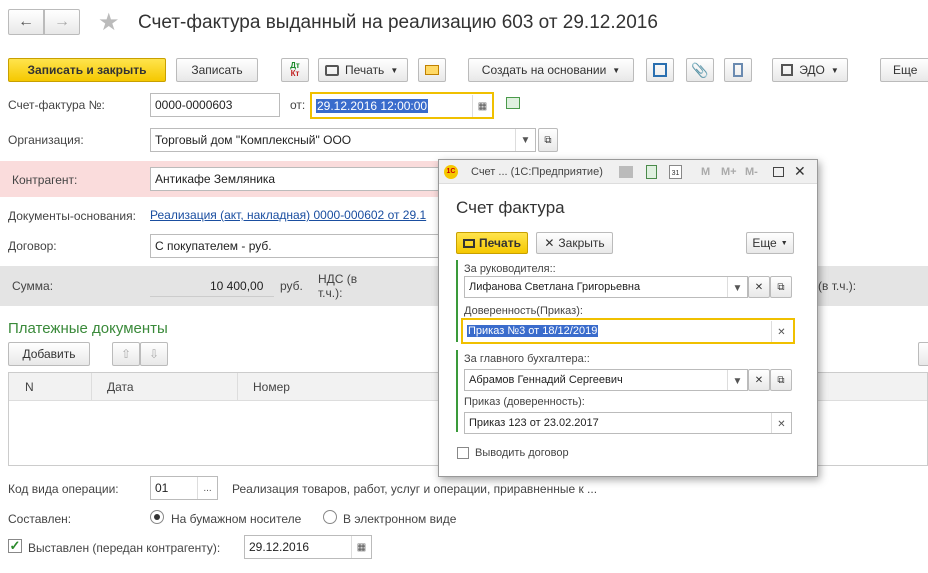 The image size is (928, 573). Describe the element at coordinates (33, 286) in the screenshot. I see `sum-label: Сумма:` at that location.